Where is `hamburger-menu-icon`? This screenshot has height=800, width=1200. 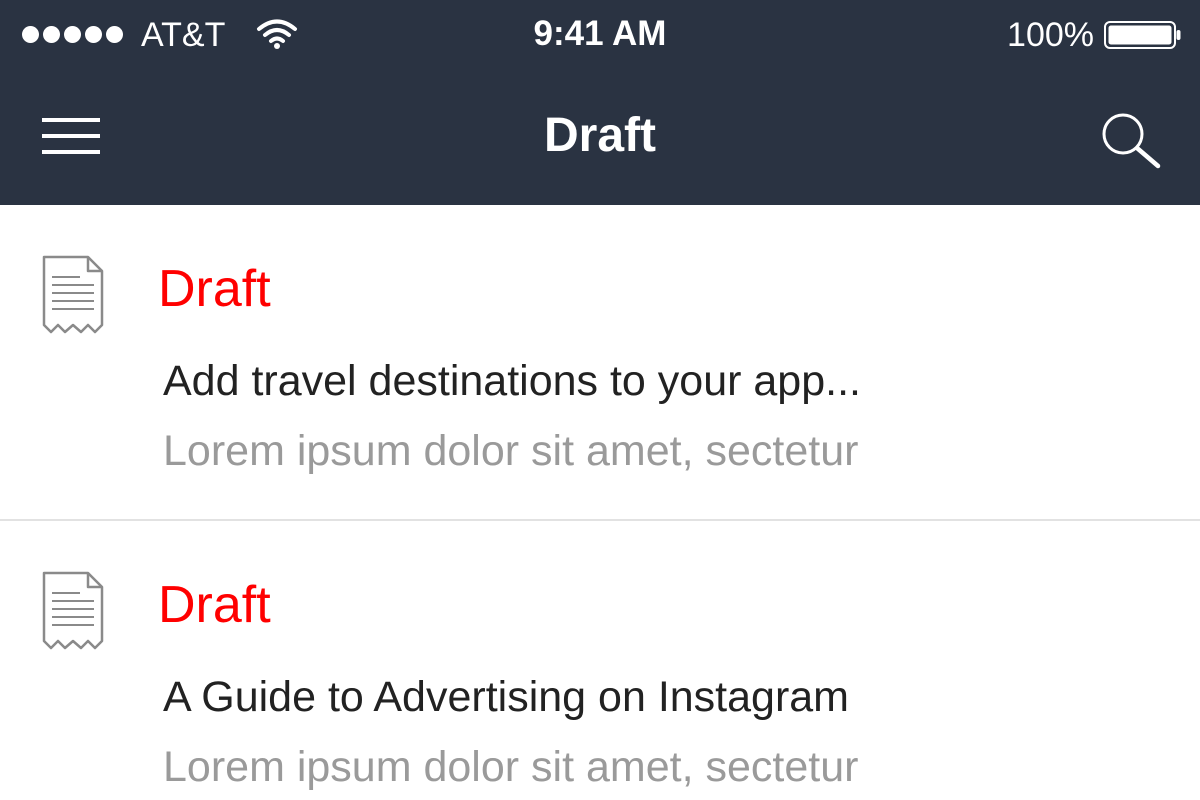 hamburger-menu-icon is located at coordinates (71, 137).